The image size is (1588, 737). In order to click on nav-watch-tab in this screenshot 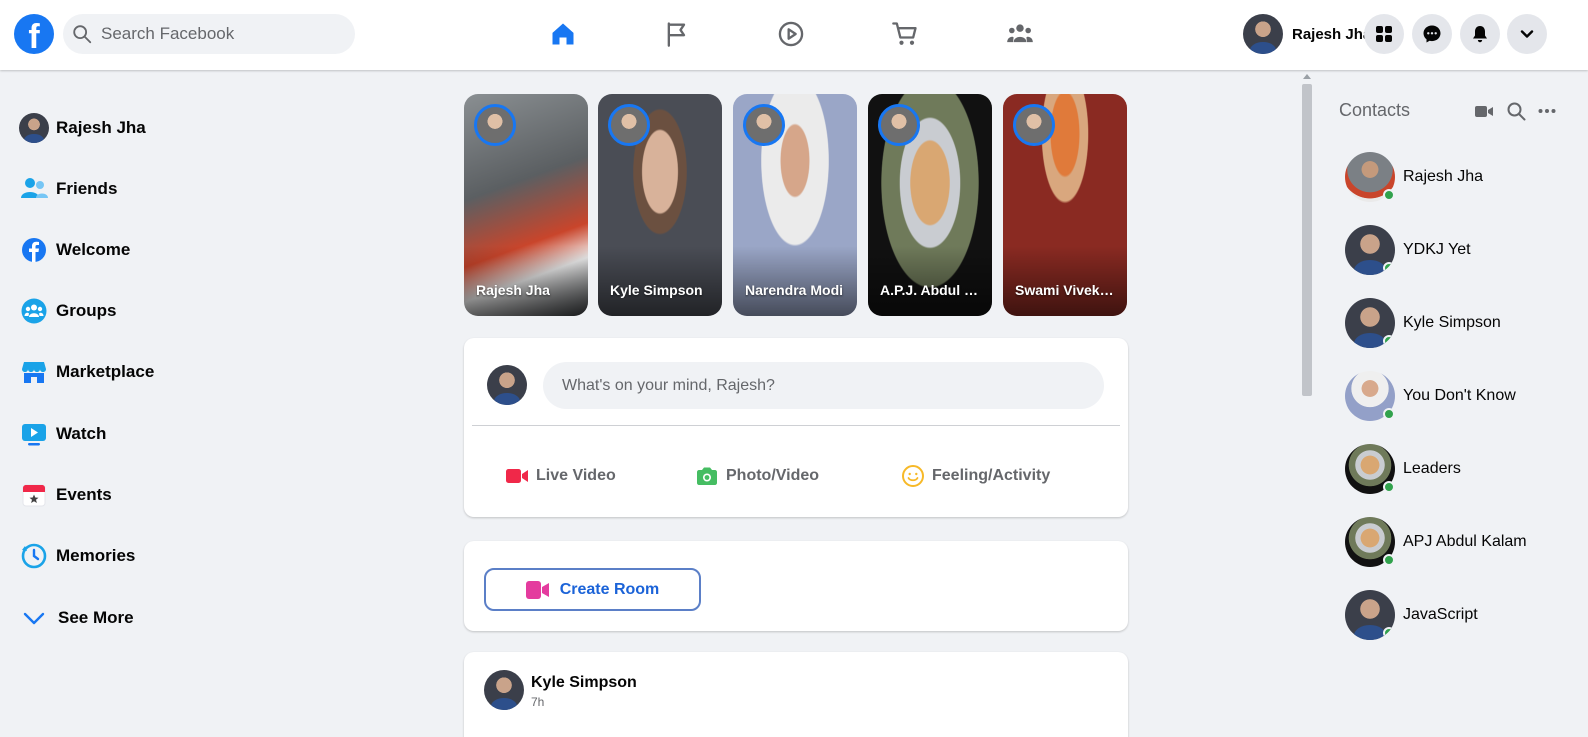, I will do `click(791, 34)`.